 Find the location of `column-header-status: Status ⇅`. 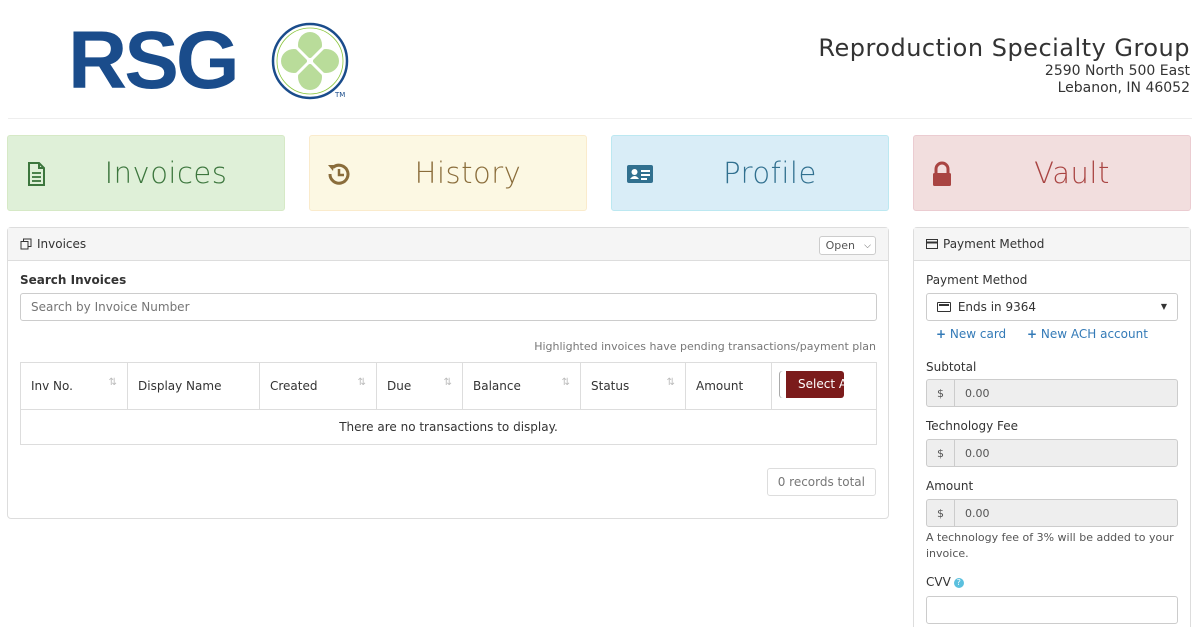

column-header-status: Status ⇅ is located at coordinates (633, 386).